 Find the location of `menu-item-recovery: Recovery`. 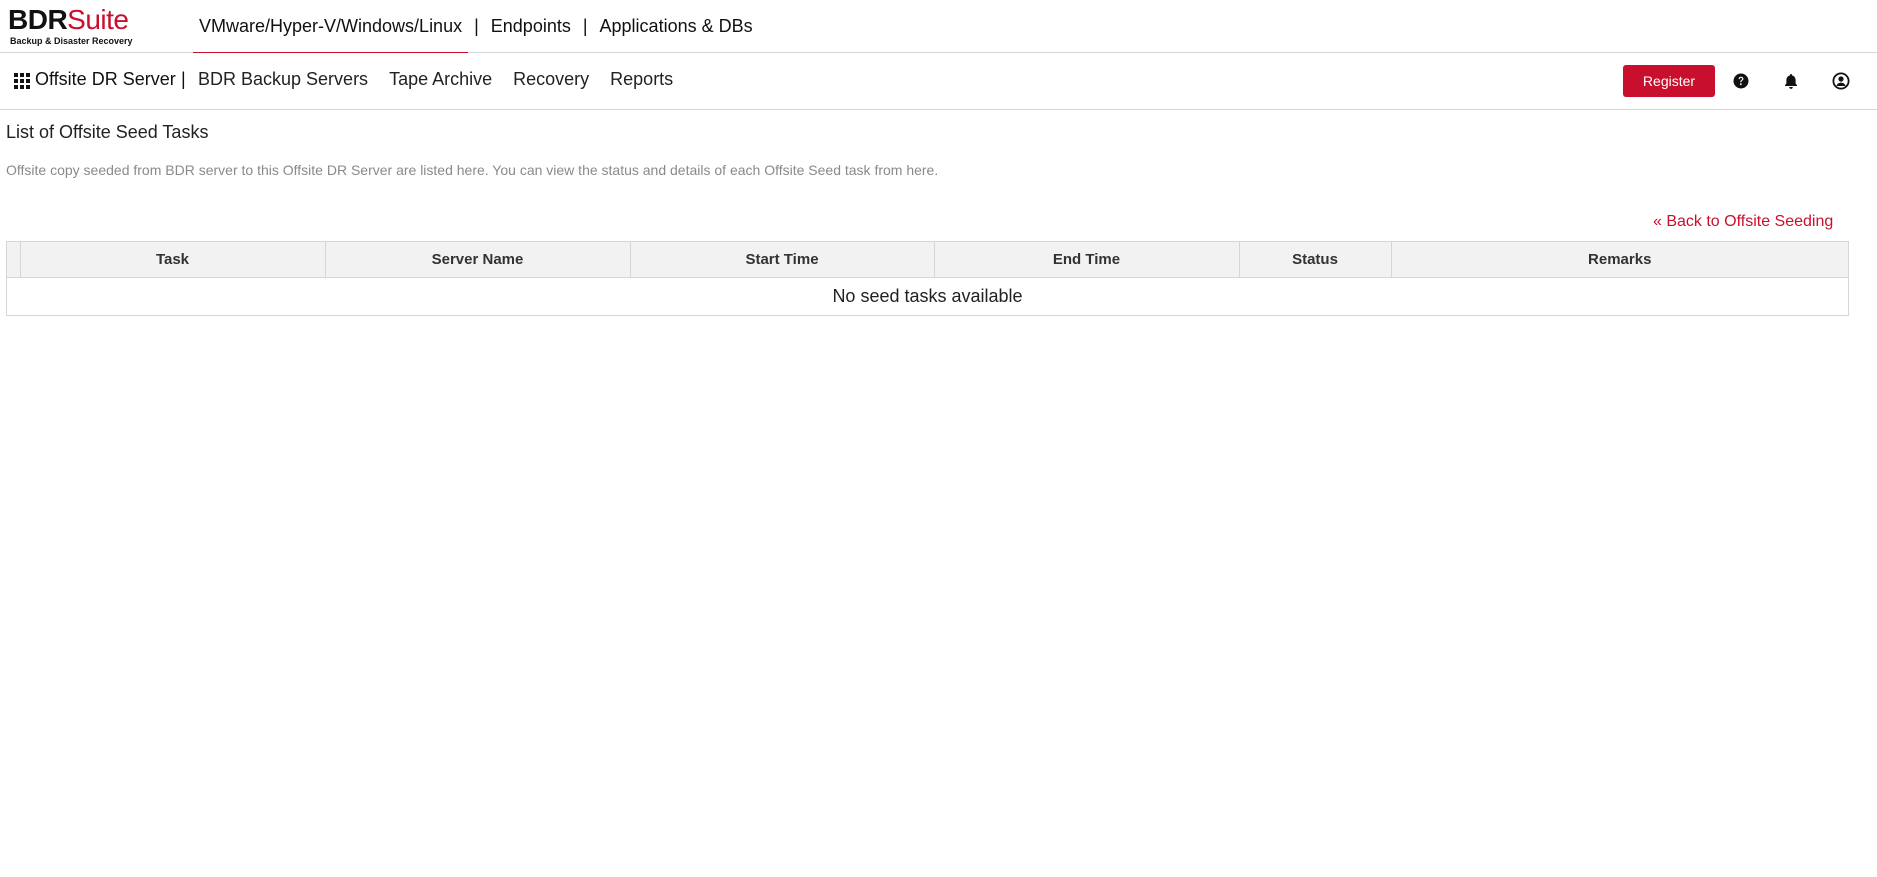

menu-item-recovery: Recovery is located at coordinates (551, 79).